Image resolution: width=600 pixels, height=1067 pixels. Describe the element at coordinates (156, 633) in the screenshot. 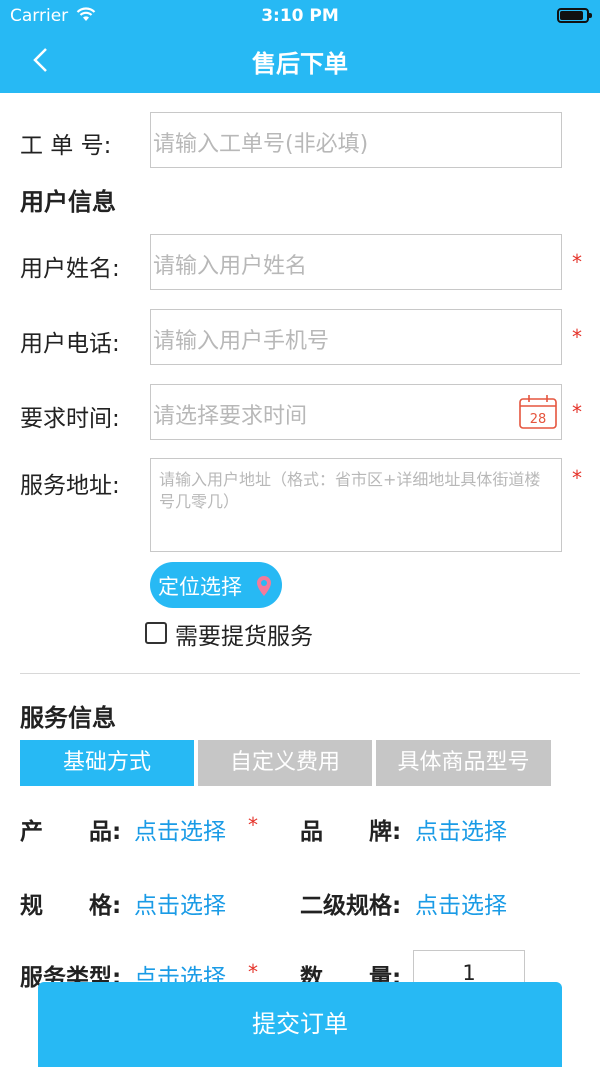

I see `pickup-checkbox` at that location.